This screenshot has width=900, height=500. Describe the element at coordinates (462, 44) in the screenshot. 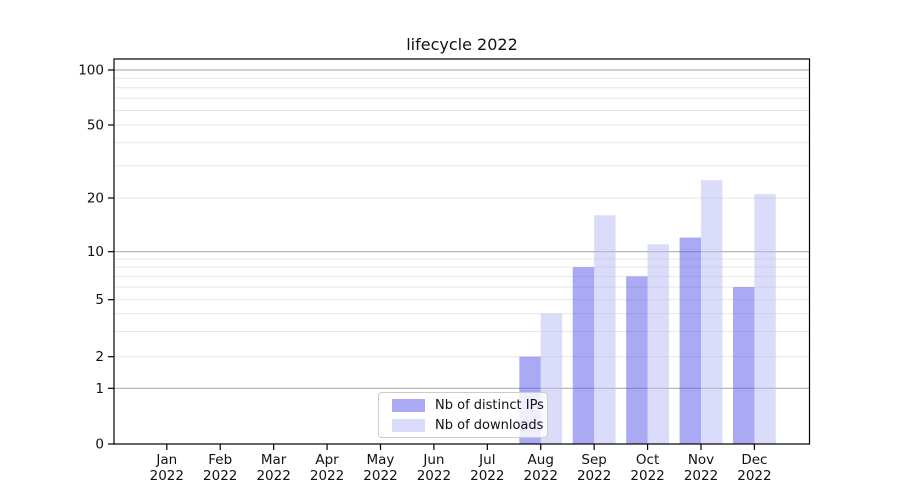

I see `chart-title: lifecycle 2022` at that location.